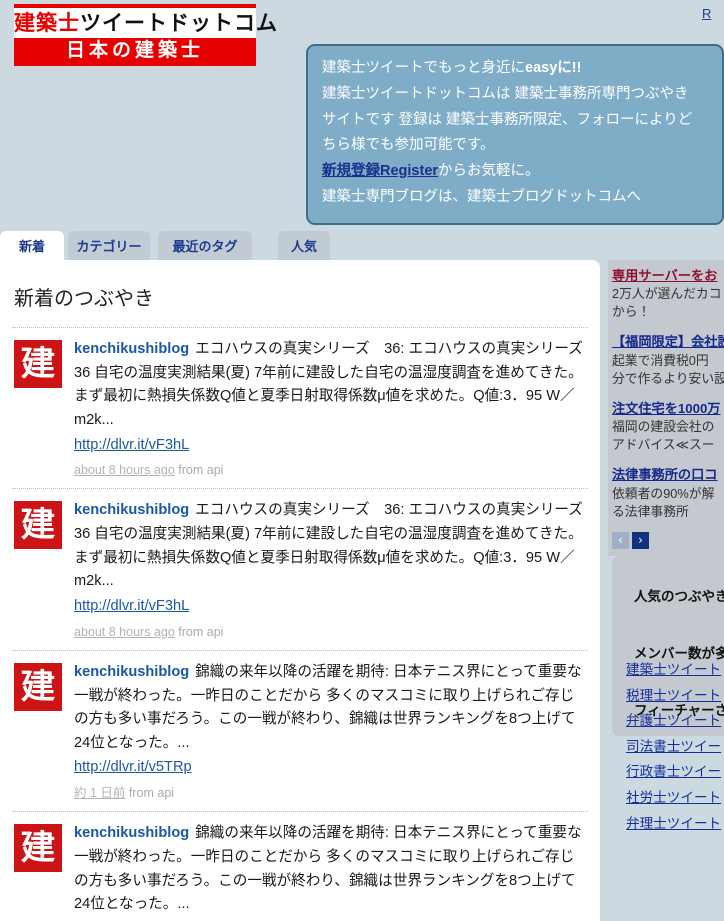 This screenshot has width=724, height=921. I want to click on ad-description-line: 2万人が選んだカコ, so click(667, 294).